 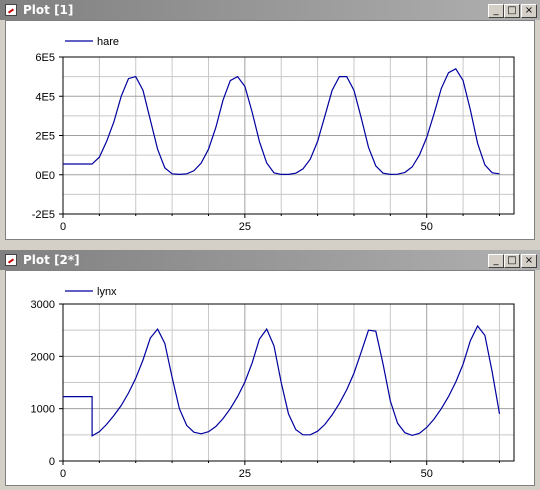 What do you see at coordinates (43, 357) in the screenshot?
I see `y-tick-label: 2000` at bounding box center [43, 357].